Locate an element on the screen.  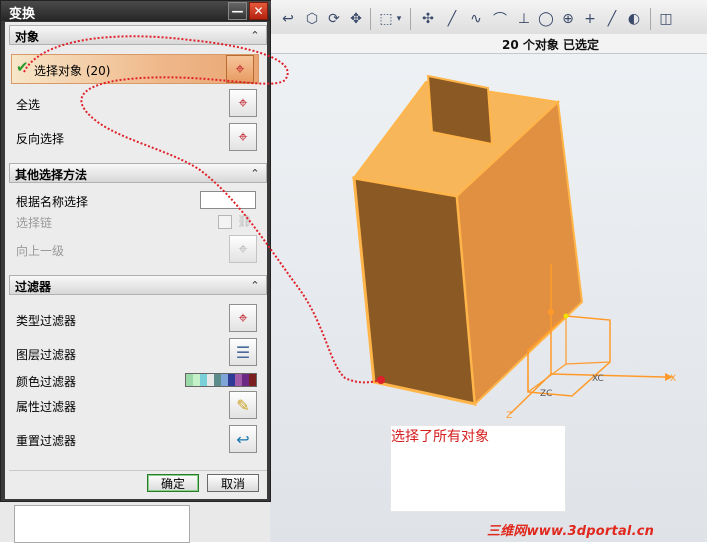
select-all-button: ⌖ is located at coordinates (243, 103).